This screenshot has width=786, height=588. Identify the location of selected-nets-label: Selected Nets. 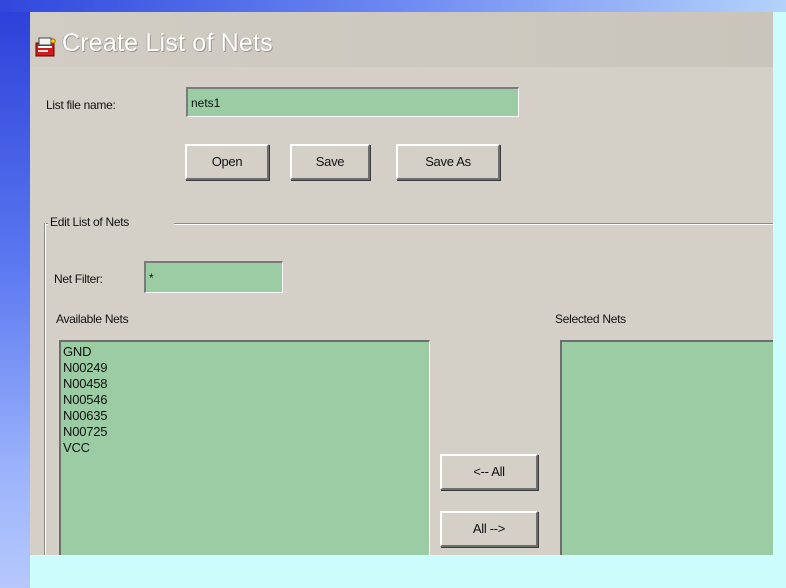
(590, 319).